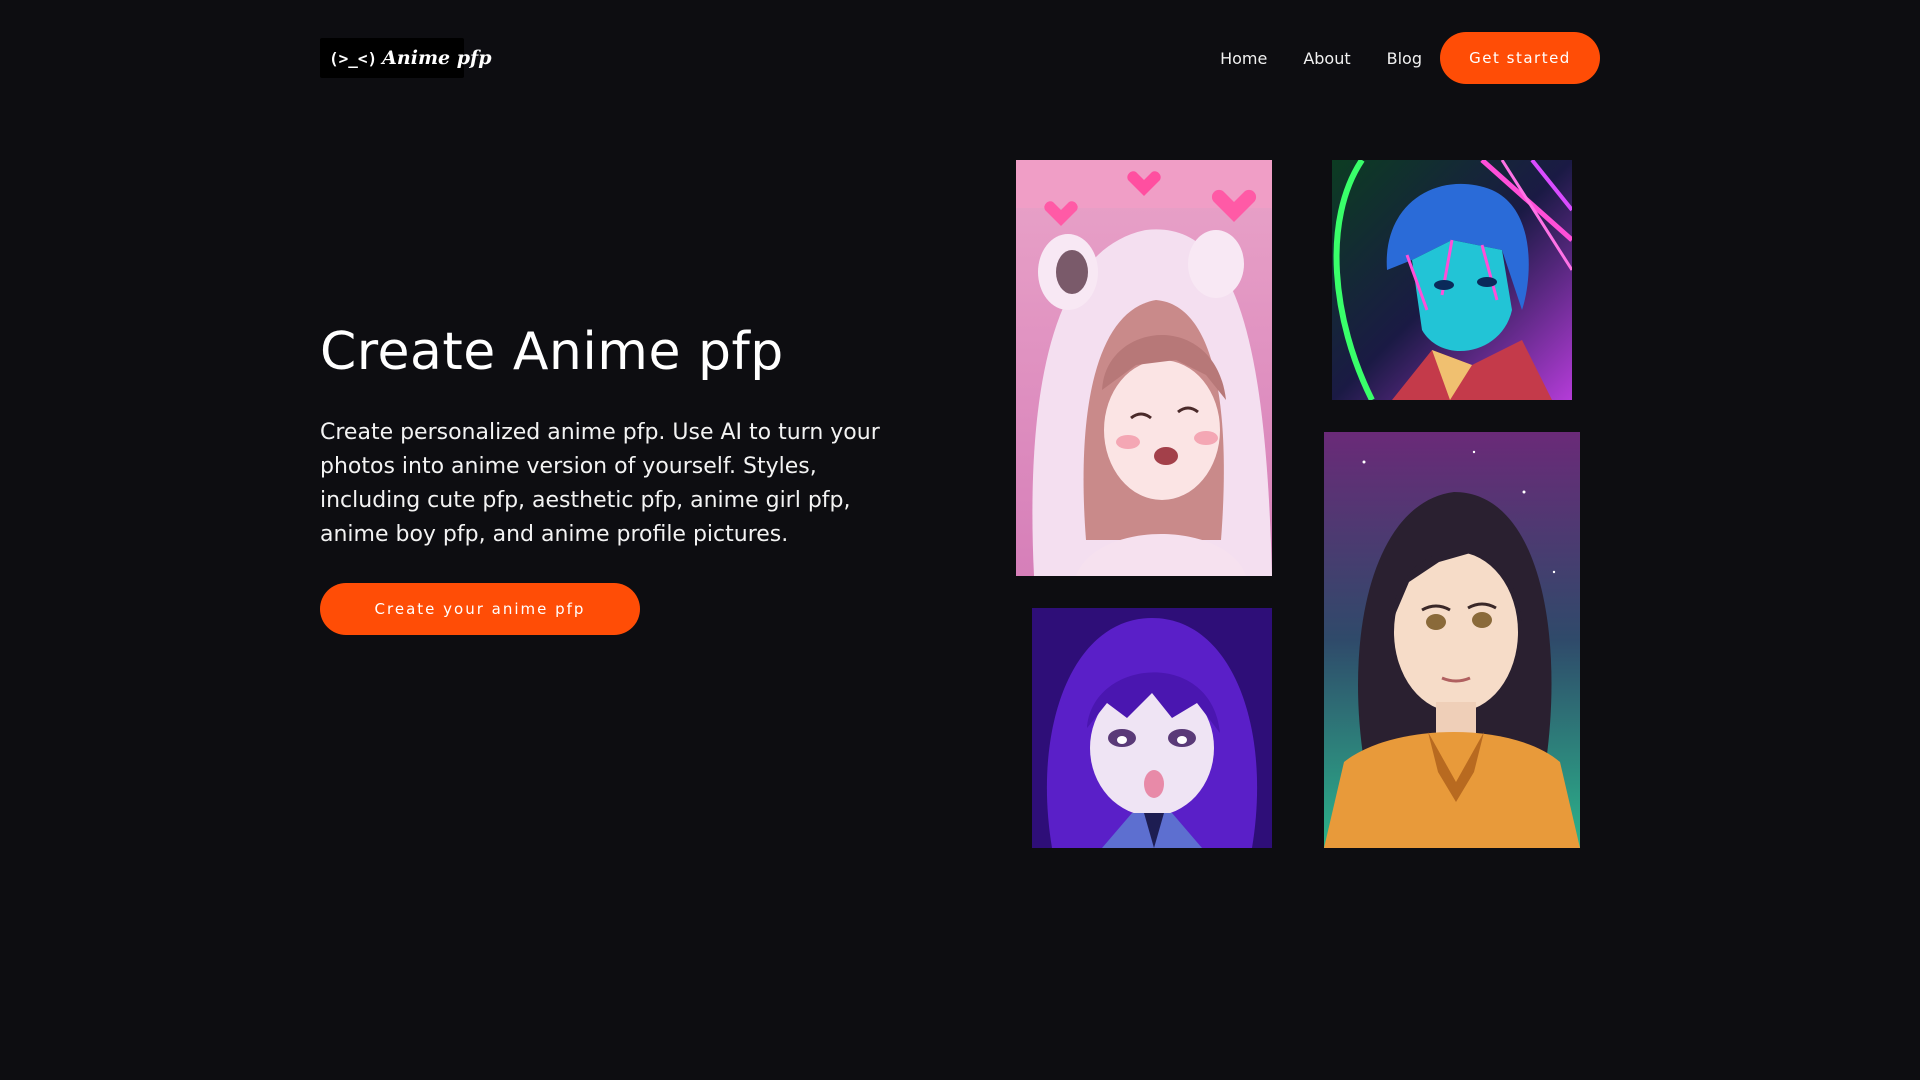 The image size is (1920, 1080). I want to click on anime-pfp-example-purple-girl, so click(1152, 728).